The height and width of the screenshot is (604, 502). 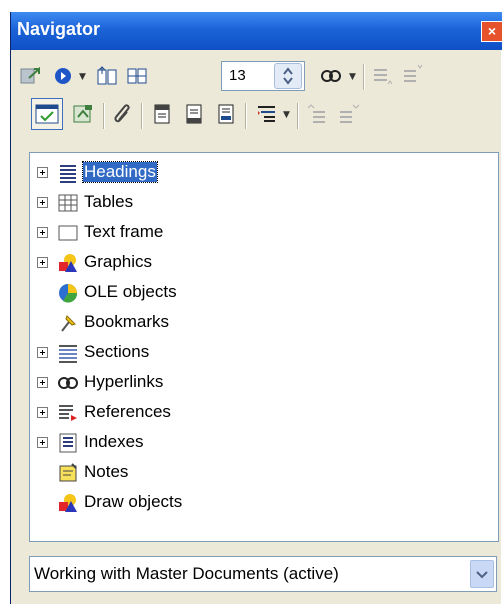 I want to click on drag-mode-dropdown-icon: ▼, so click(x=352, y=77).